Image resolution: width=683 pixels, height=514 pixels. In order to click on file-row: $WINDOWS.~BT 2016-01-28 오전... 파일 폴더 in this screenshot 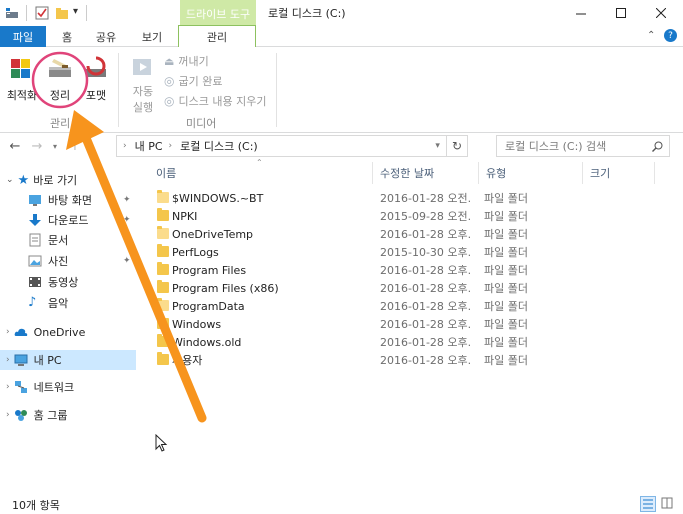, I will do `click(402, 198)`.